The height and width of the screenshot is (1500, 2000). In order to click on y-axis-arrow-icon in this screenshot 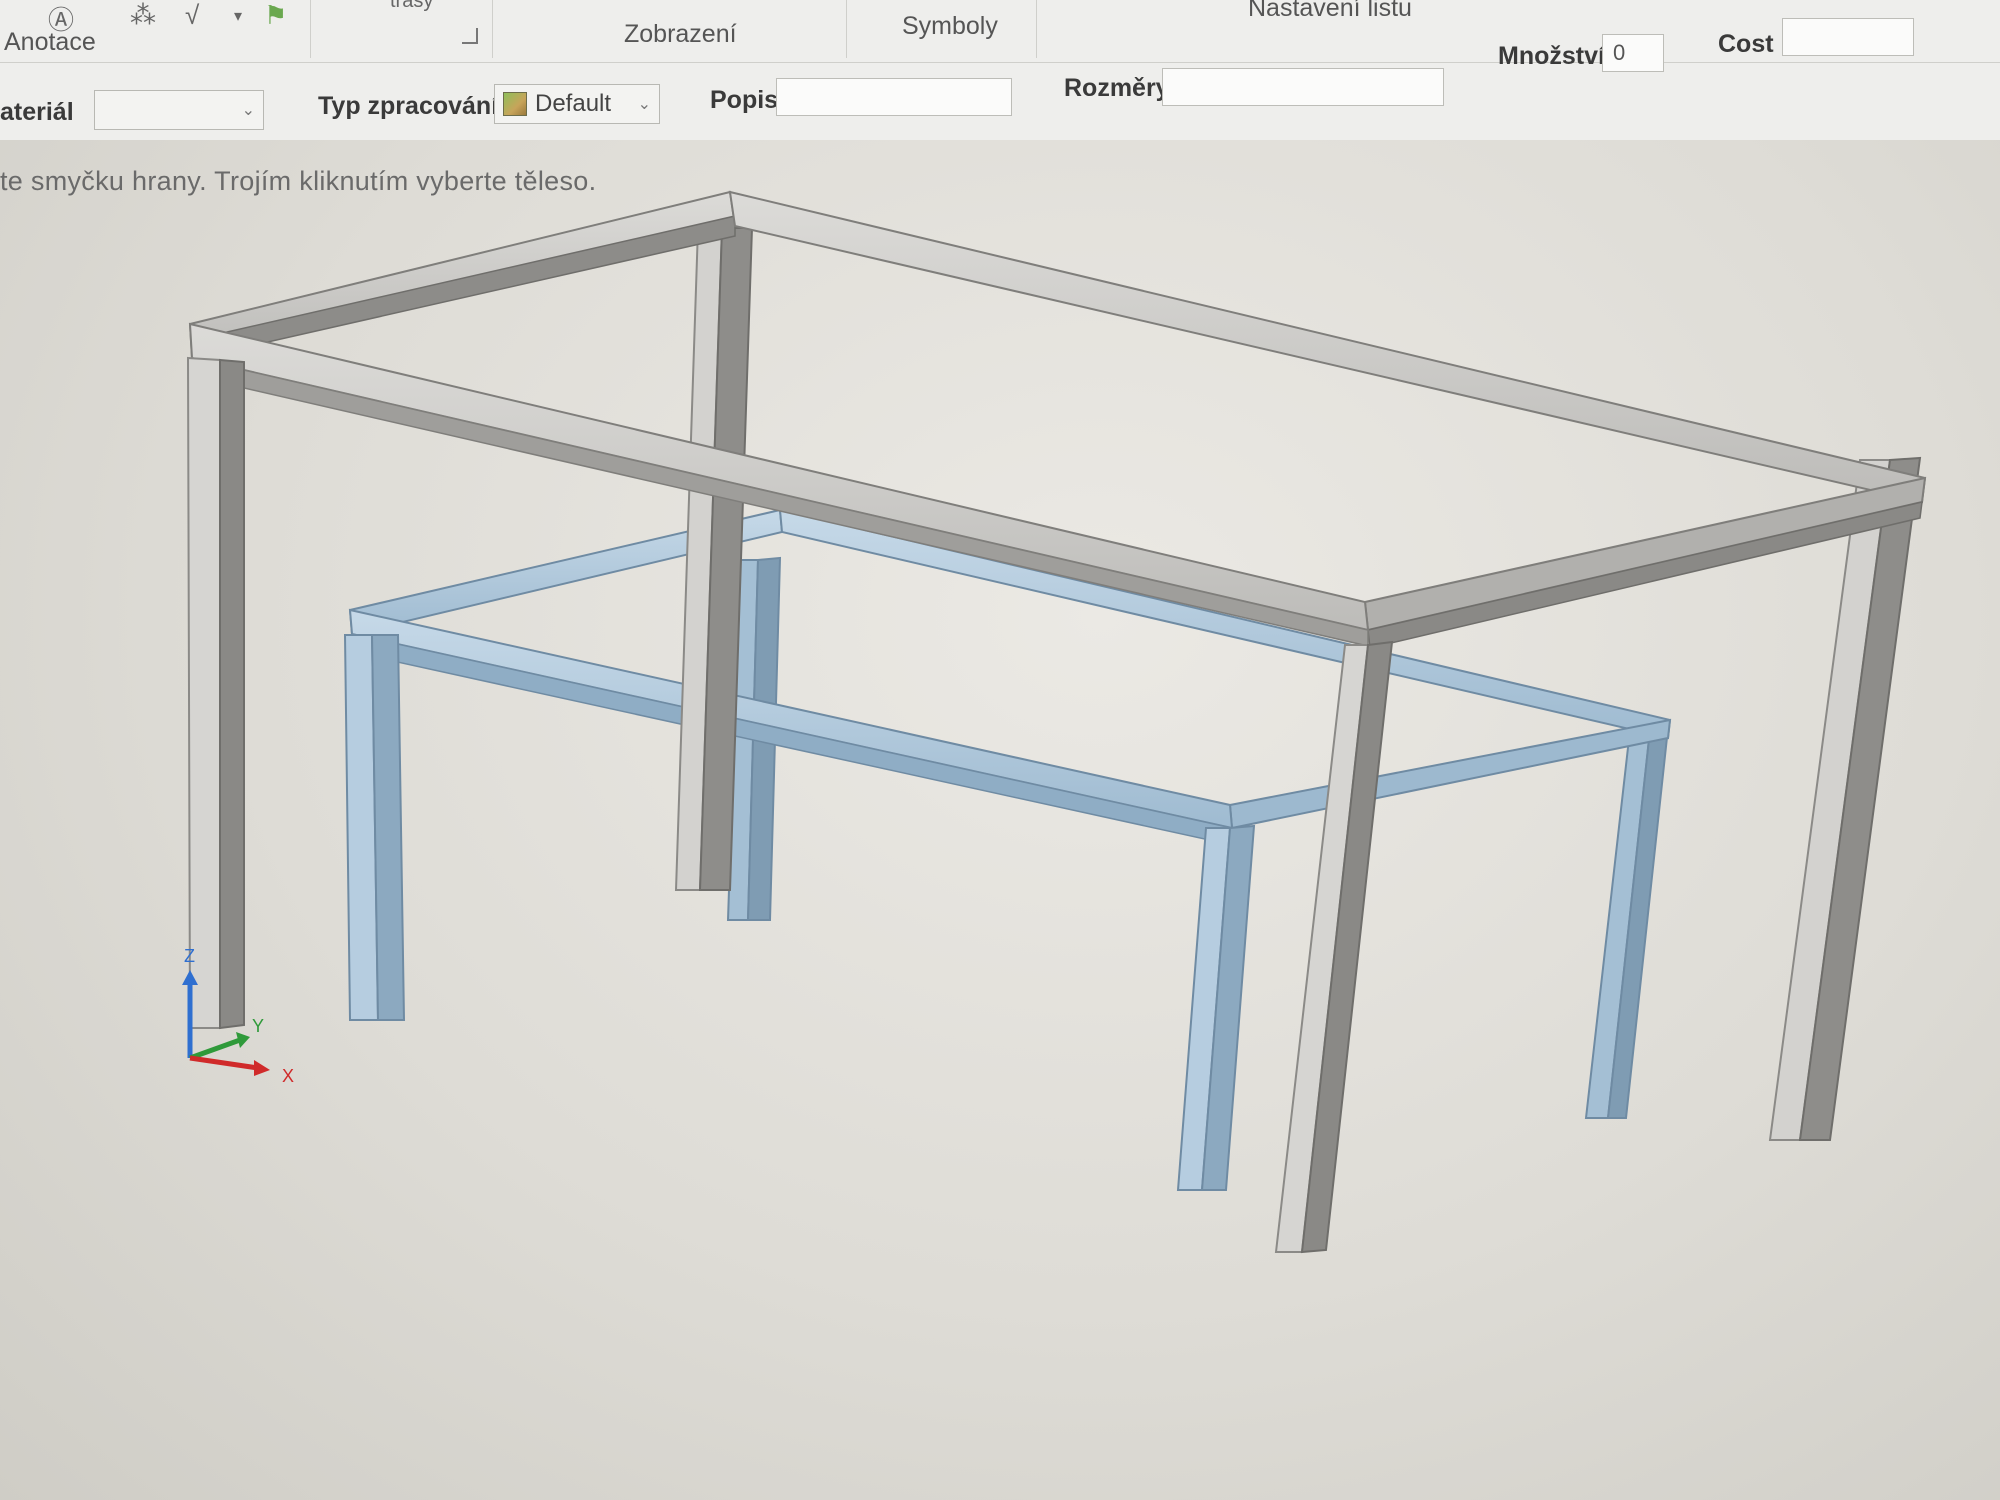, I will do `click(243, 1040)`.